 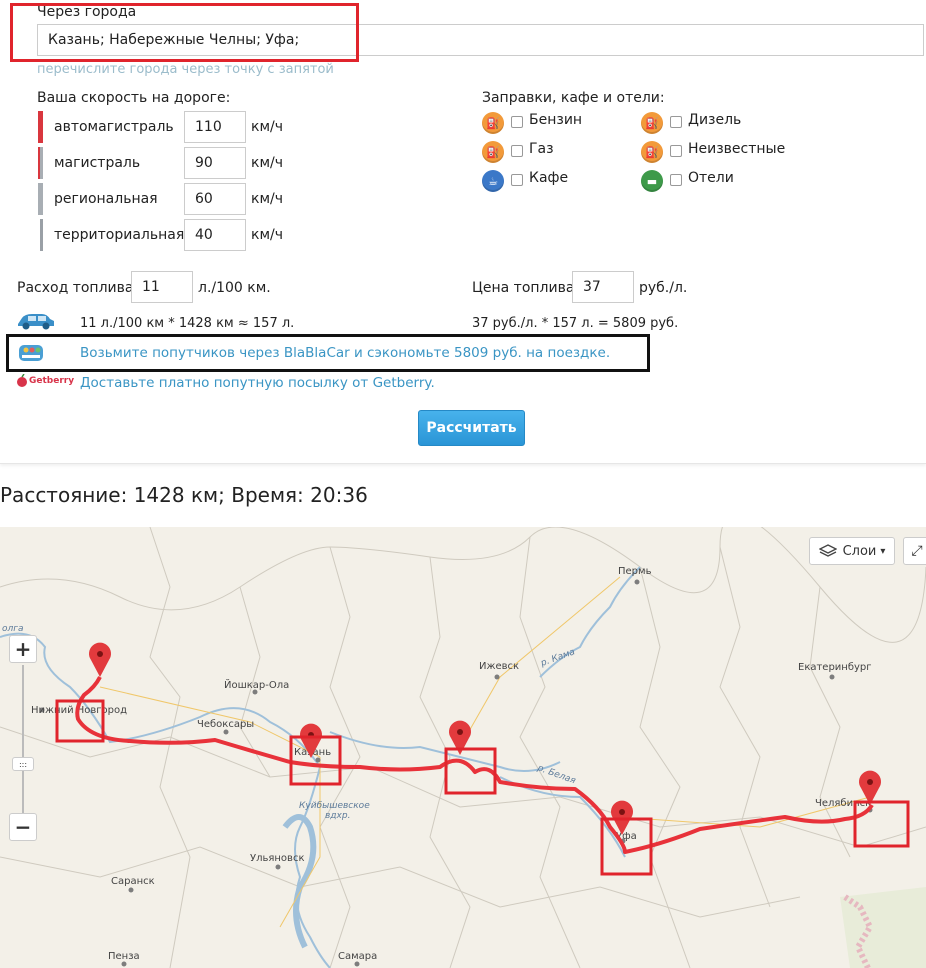 I want to click on road-type-bar-regional, so click(x=40, y=199).